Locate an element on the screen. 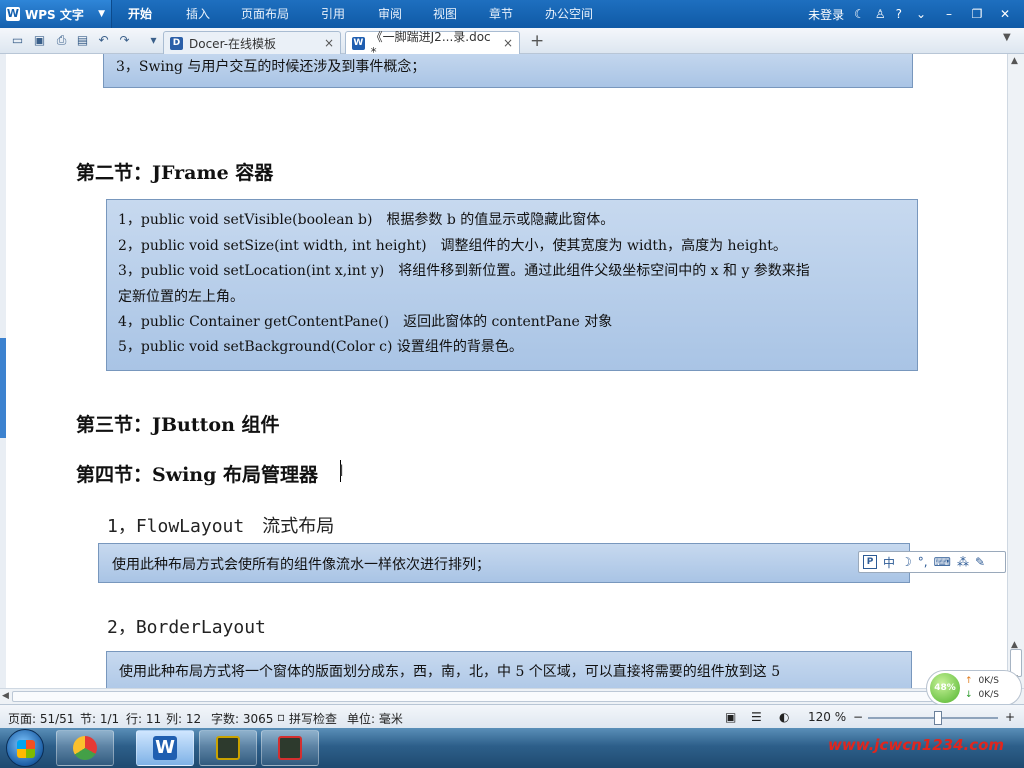 The width and height of the screenshot is (1024, 768). menu-references: 引用 is located at coordinates (333, 14).